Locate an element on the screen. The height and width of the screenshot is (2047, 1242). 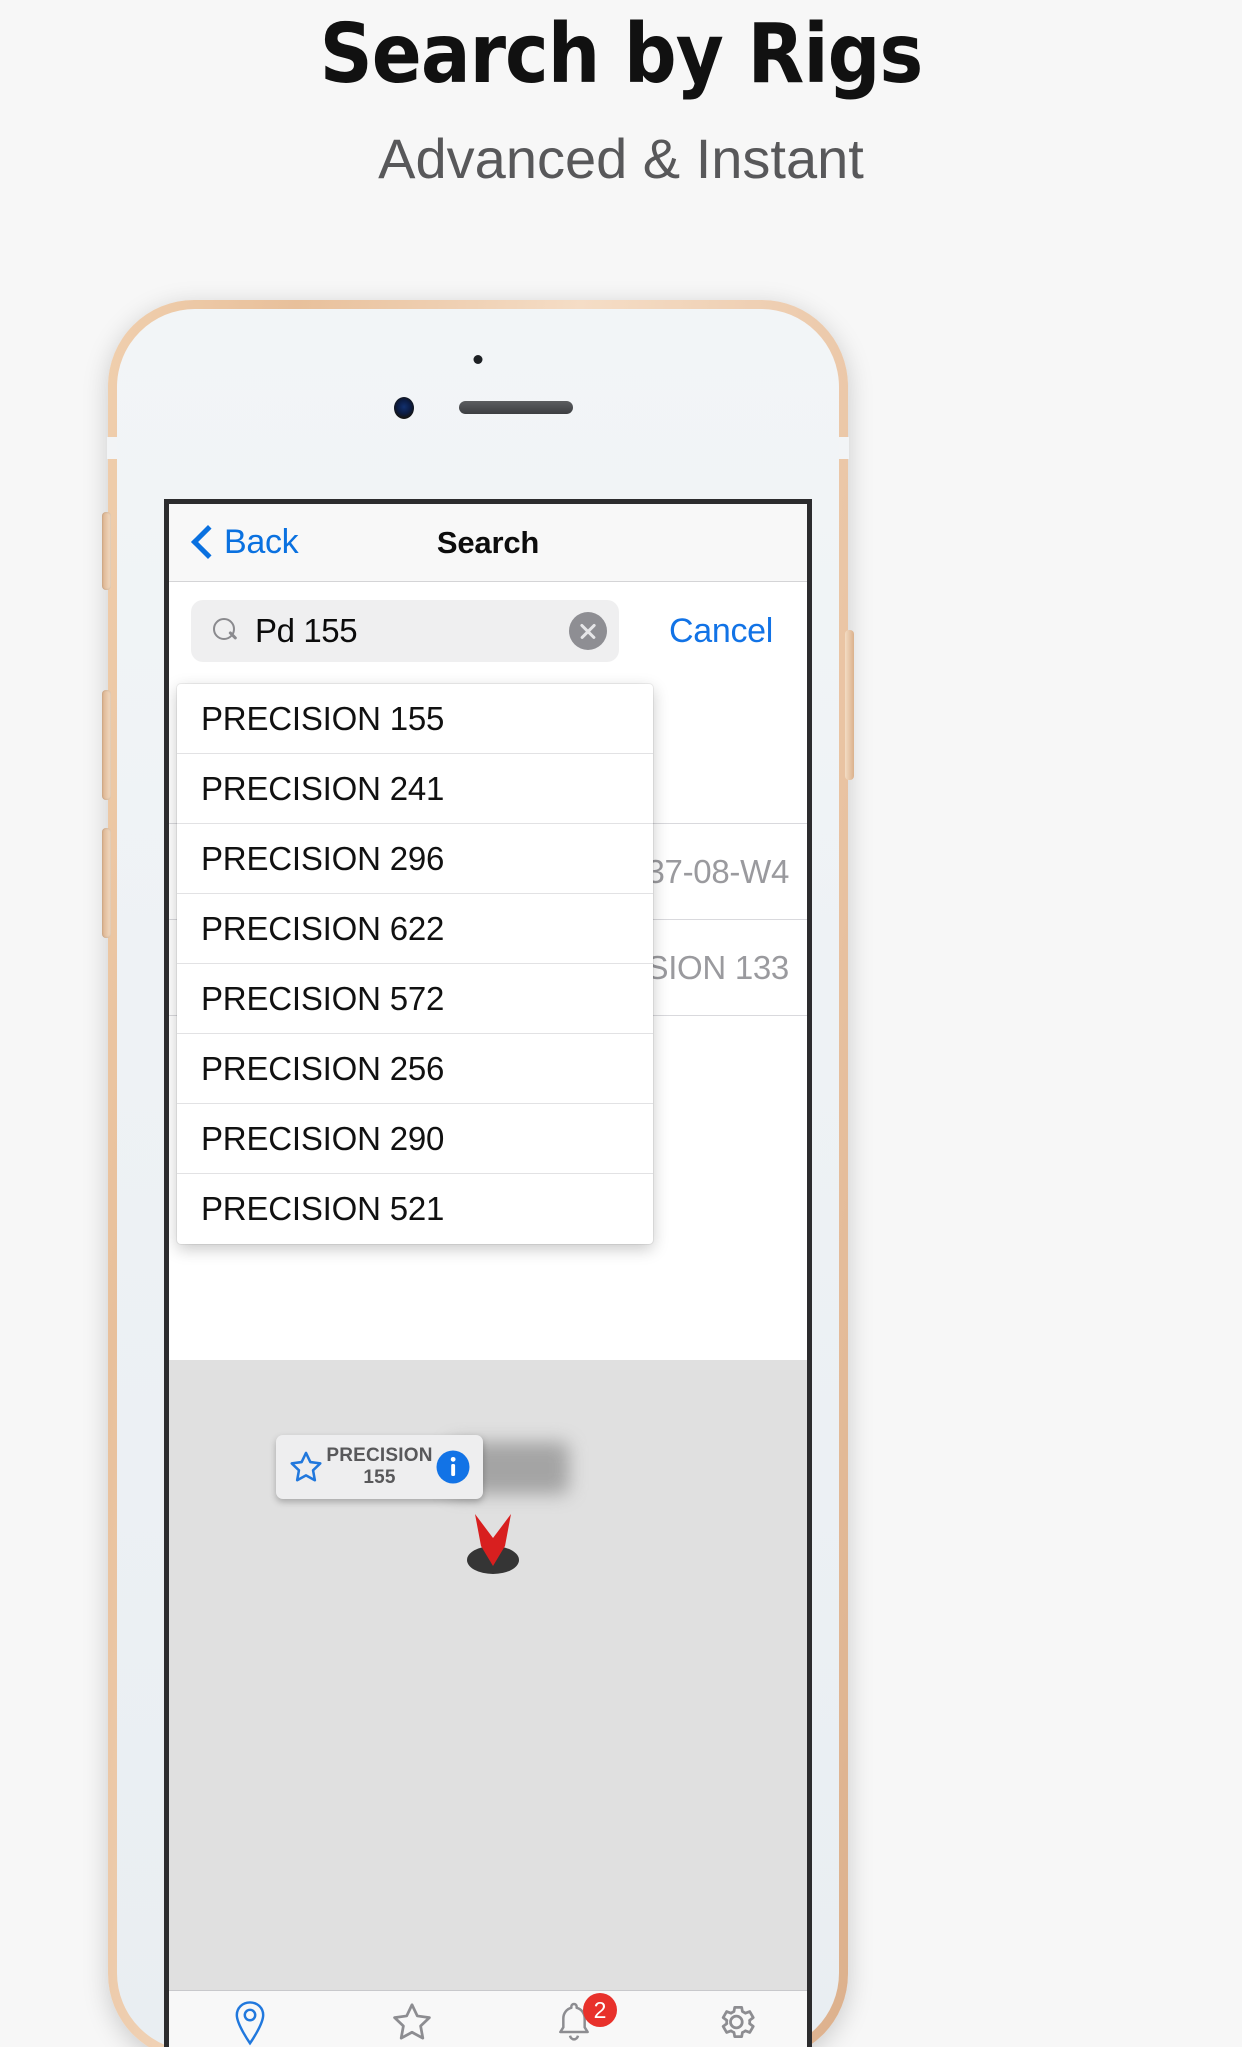
map-callout-label: PRECISION 155 is located at coordinates (379, 1466).